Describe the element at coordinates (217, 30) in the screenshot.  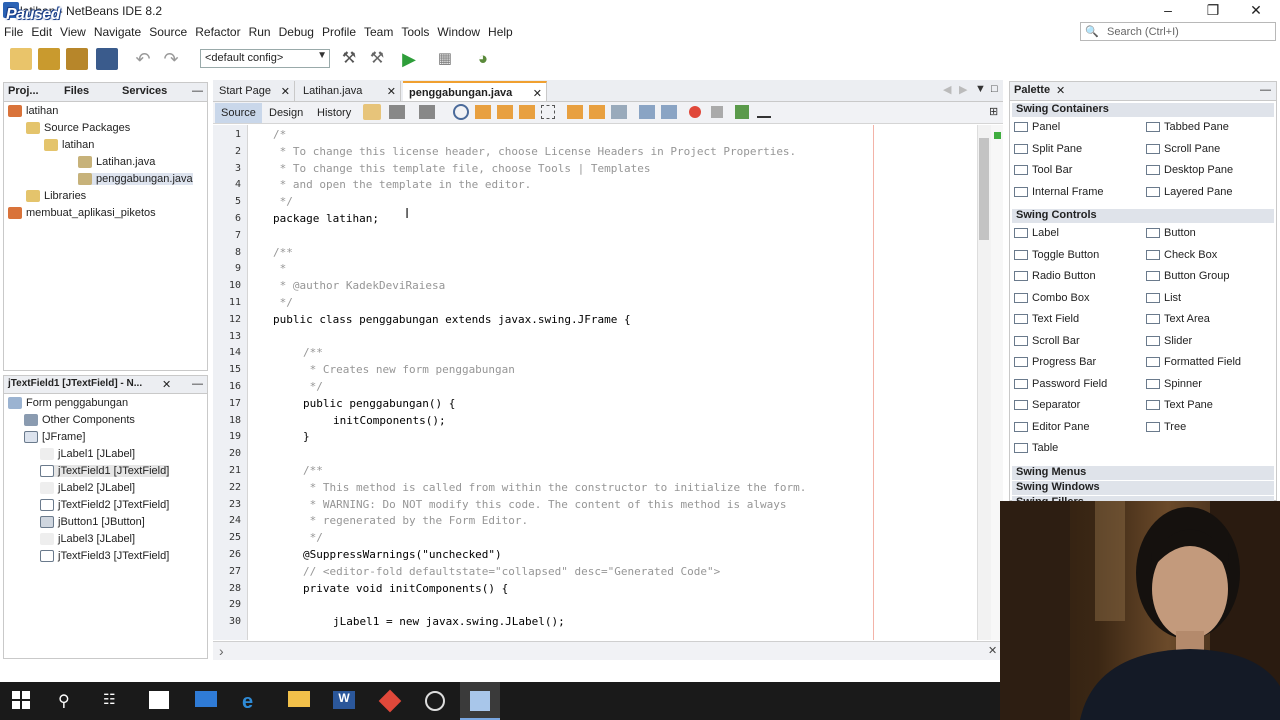
I see `menu-refactor: Refactor` at that location.